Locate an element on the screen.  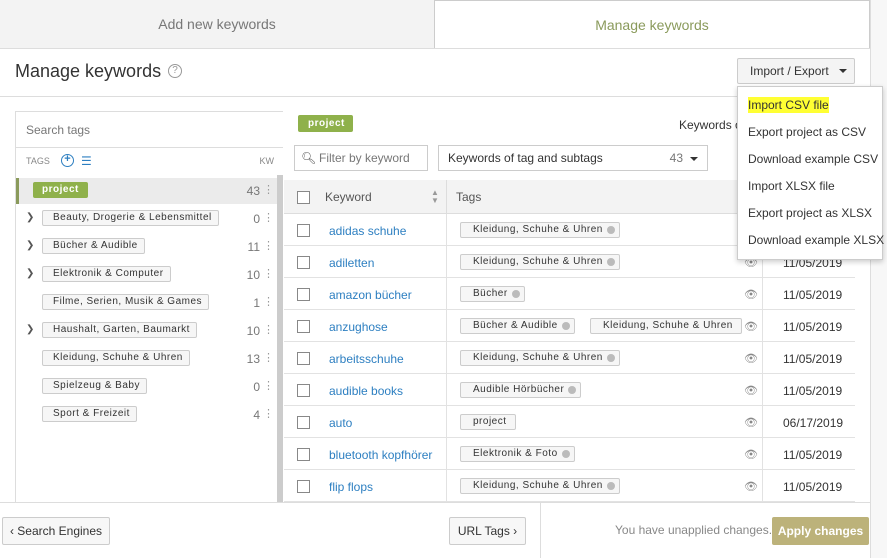
sidebar-item-buecher: ❯ Bücher & Audible 11 ⋮ is located at coordinates (149, 247).